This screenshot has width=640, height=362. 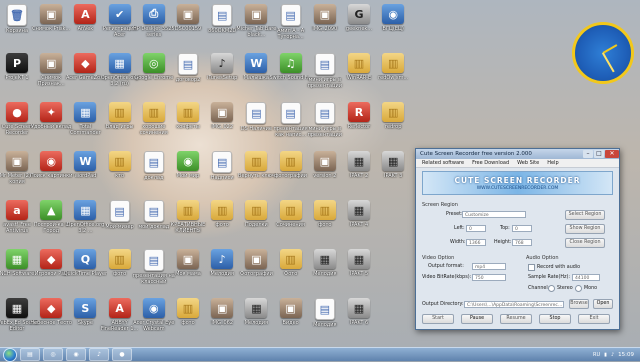 I want to click on desktop-icon-glyph: W, so click(x=256, y=63).